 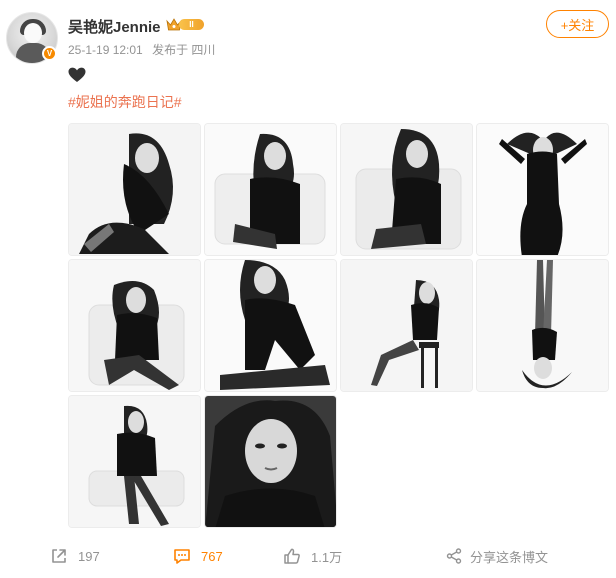 What do you see at coordinates (198, 556) in the screenshot?
I see `comment-button: 767` at bounding box center [198, 556].